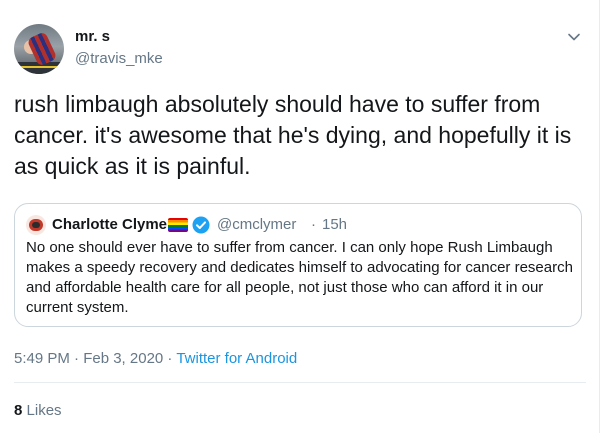 The width and height of the screenshot is (600, 433). What do you see at coordinates (92, 36) in the screenshot?
I see `author-display-name: mr. s` at bounding box center [92, 36].